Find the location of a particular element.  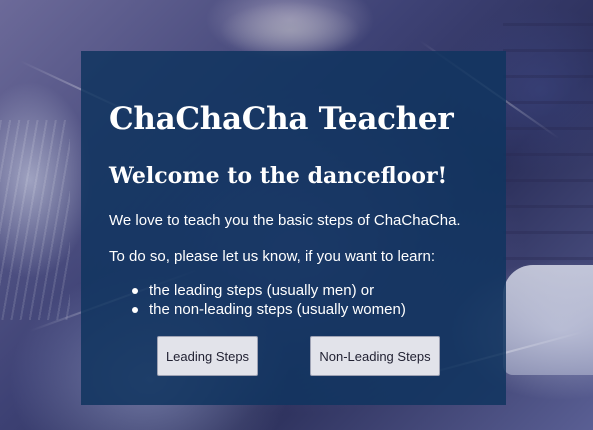

leading-steps-button: Leading Steps is located at coordinates (207, 356).